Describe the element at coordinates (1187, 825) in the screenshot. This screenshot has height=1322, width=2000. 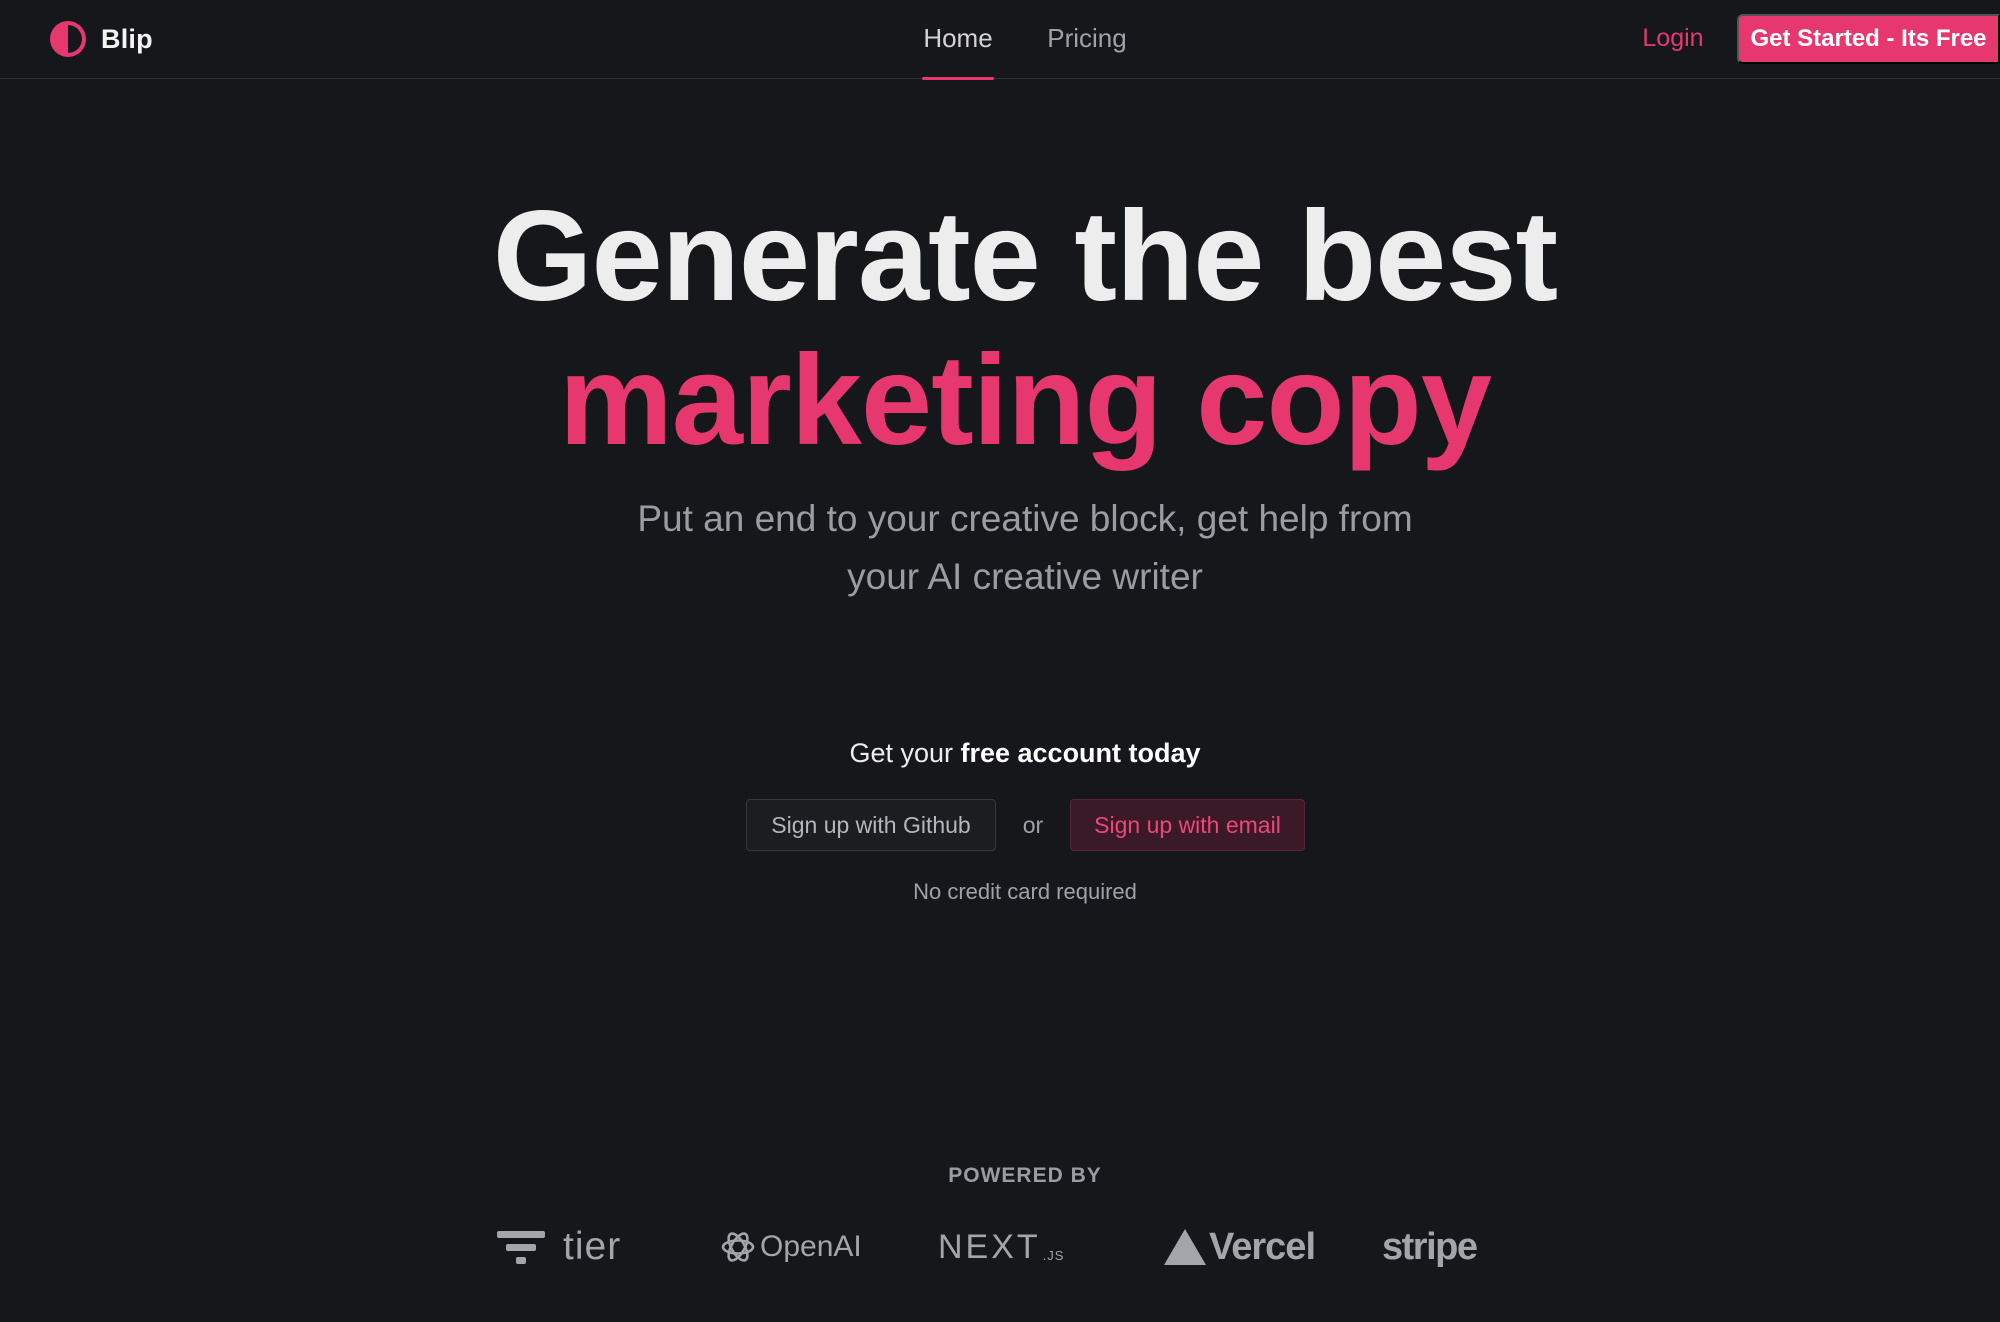
I see `signup-email-button: Sign up with email` at that location.